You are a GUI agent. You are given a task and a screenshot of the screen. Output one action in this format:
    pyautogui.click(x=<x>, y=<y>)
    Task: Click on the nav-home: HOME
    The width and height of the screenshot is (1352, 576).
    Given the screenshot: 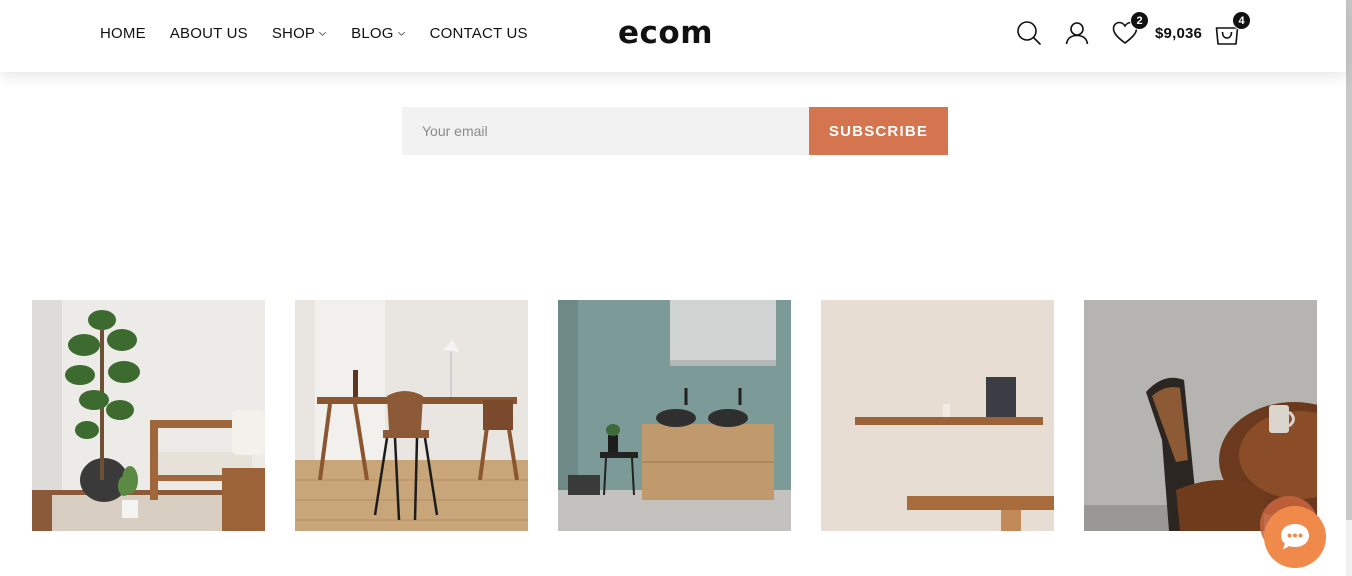 What is the action you would take?
    pyautogui.click(x=123, y=33)
    